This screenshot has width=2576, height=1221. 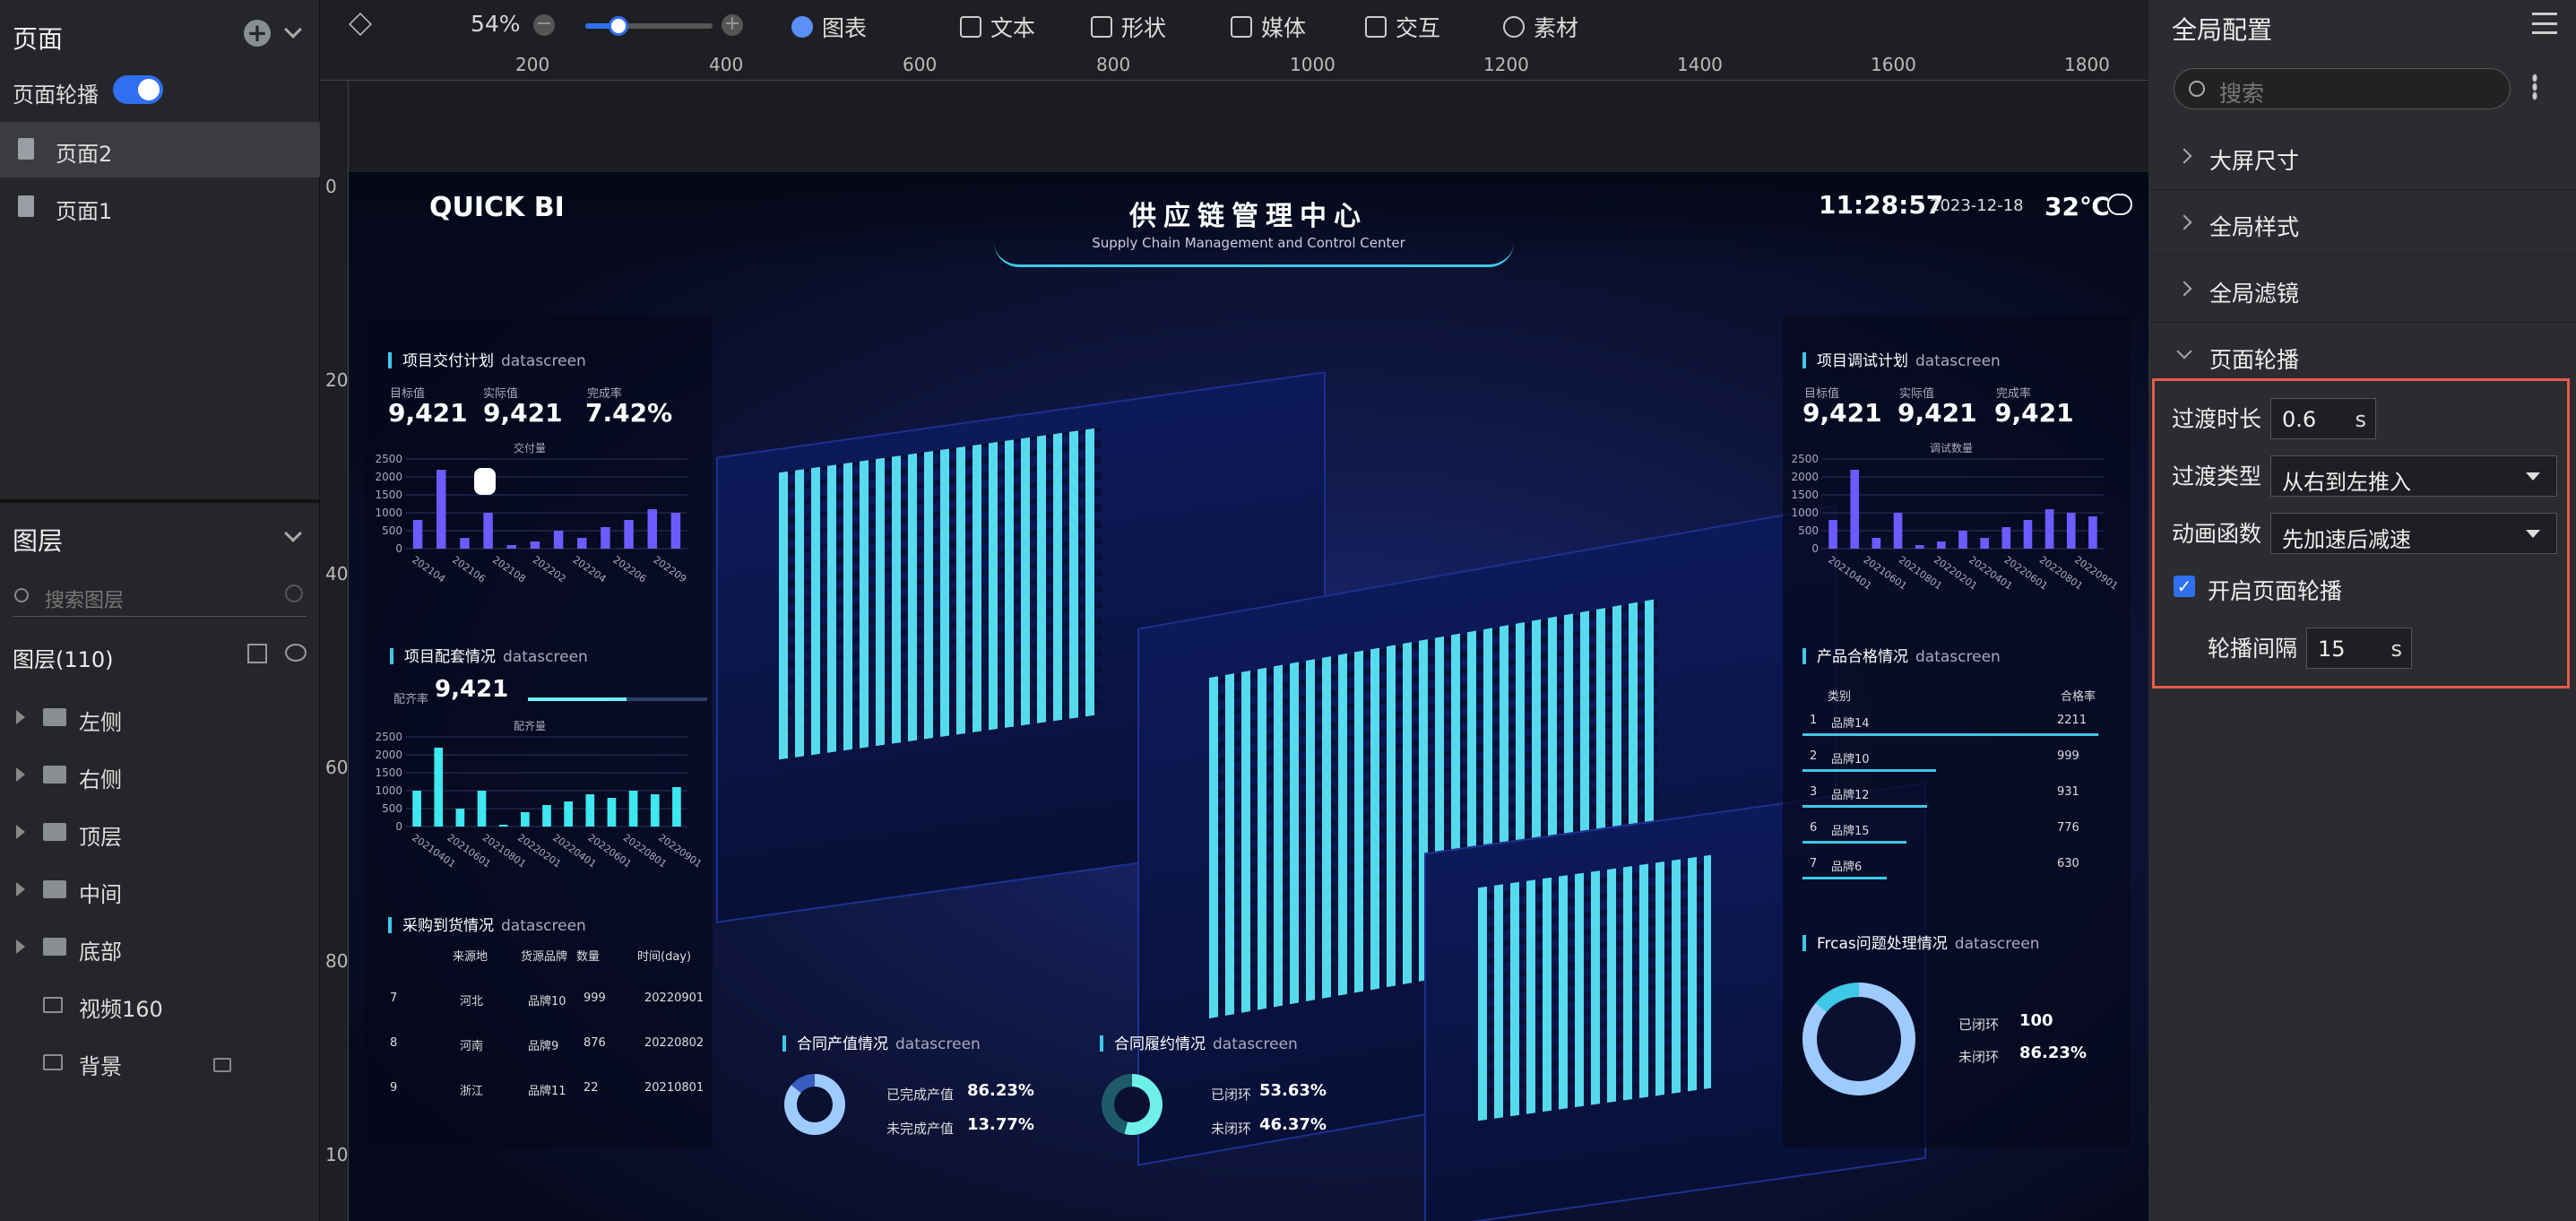 I want to click on layer-item: 视频160, so click(x=160, y=1006).